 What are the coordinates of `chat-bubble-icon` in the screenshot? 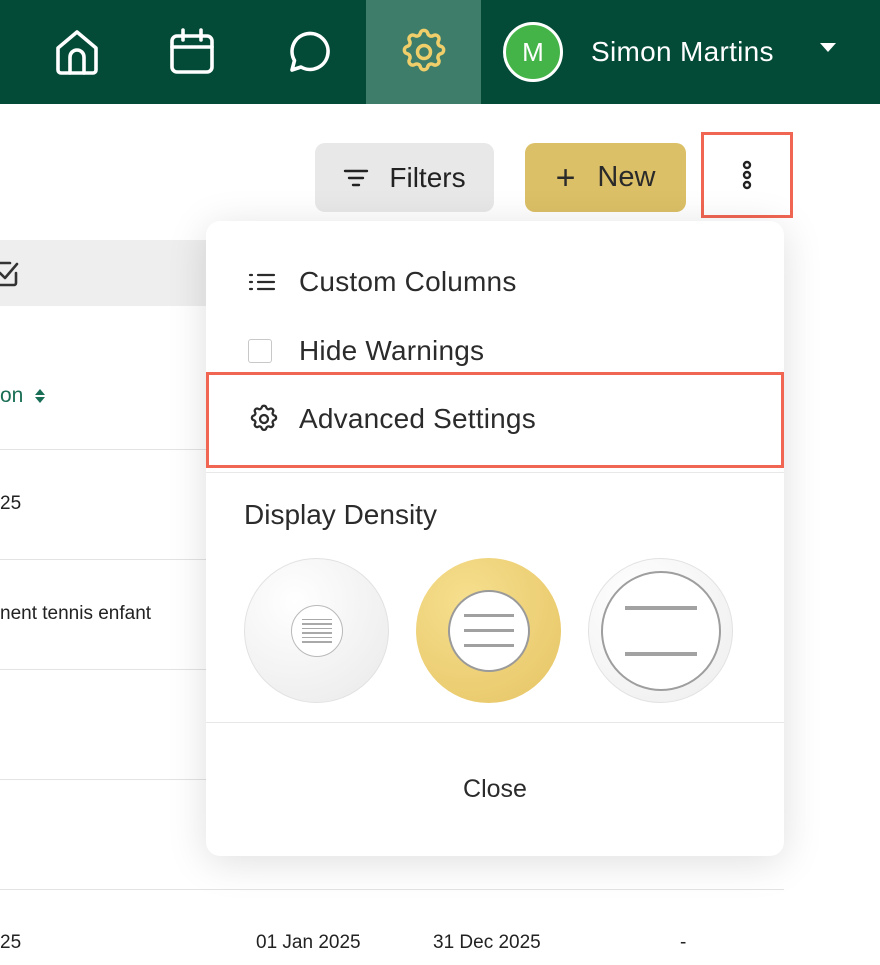 It's located at (309, 51).